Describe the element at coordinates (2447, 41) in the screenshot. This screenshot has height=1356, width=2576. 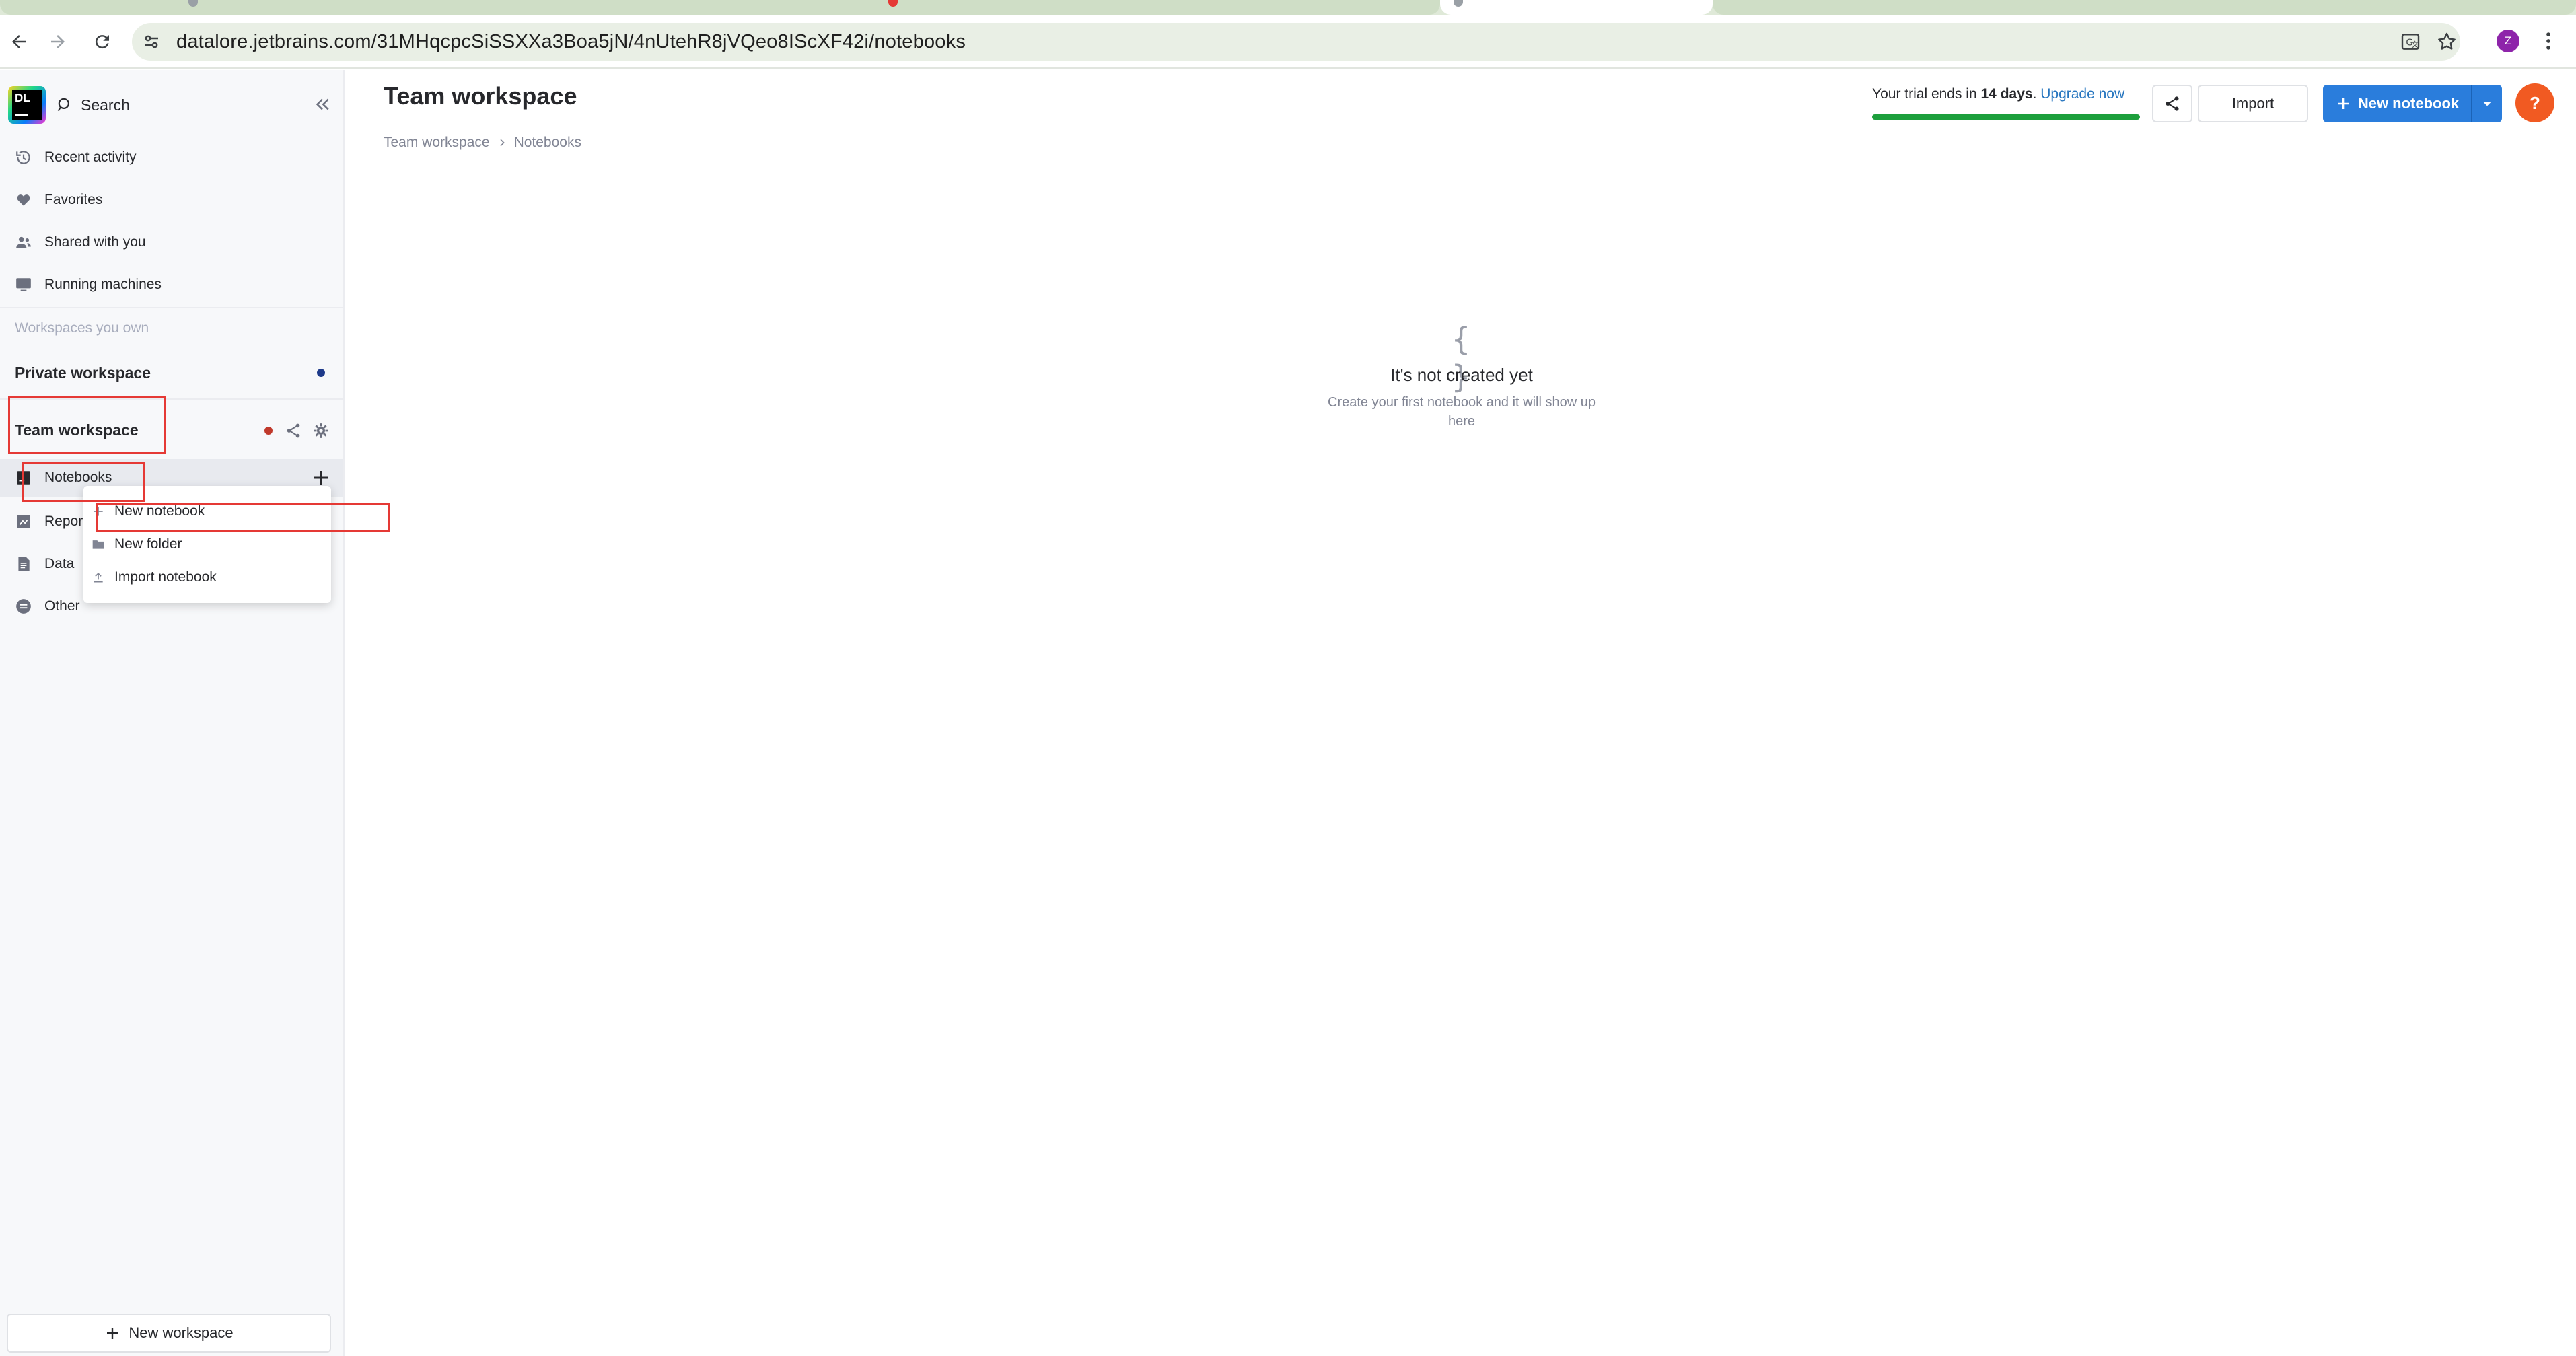
I see `bookmark-star-icon` at that location.